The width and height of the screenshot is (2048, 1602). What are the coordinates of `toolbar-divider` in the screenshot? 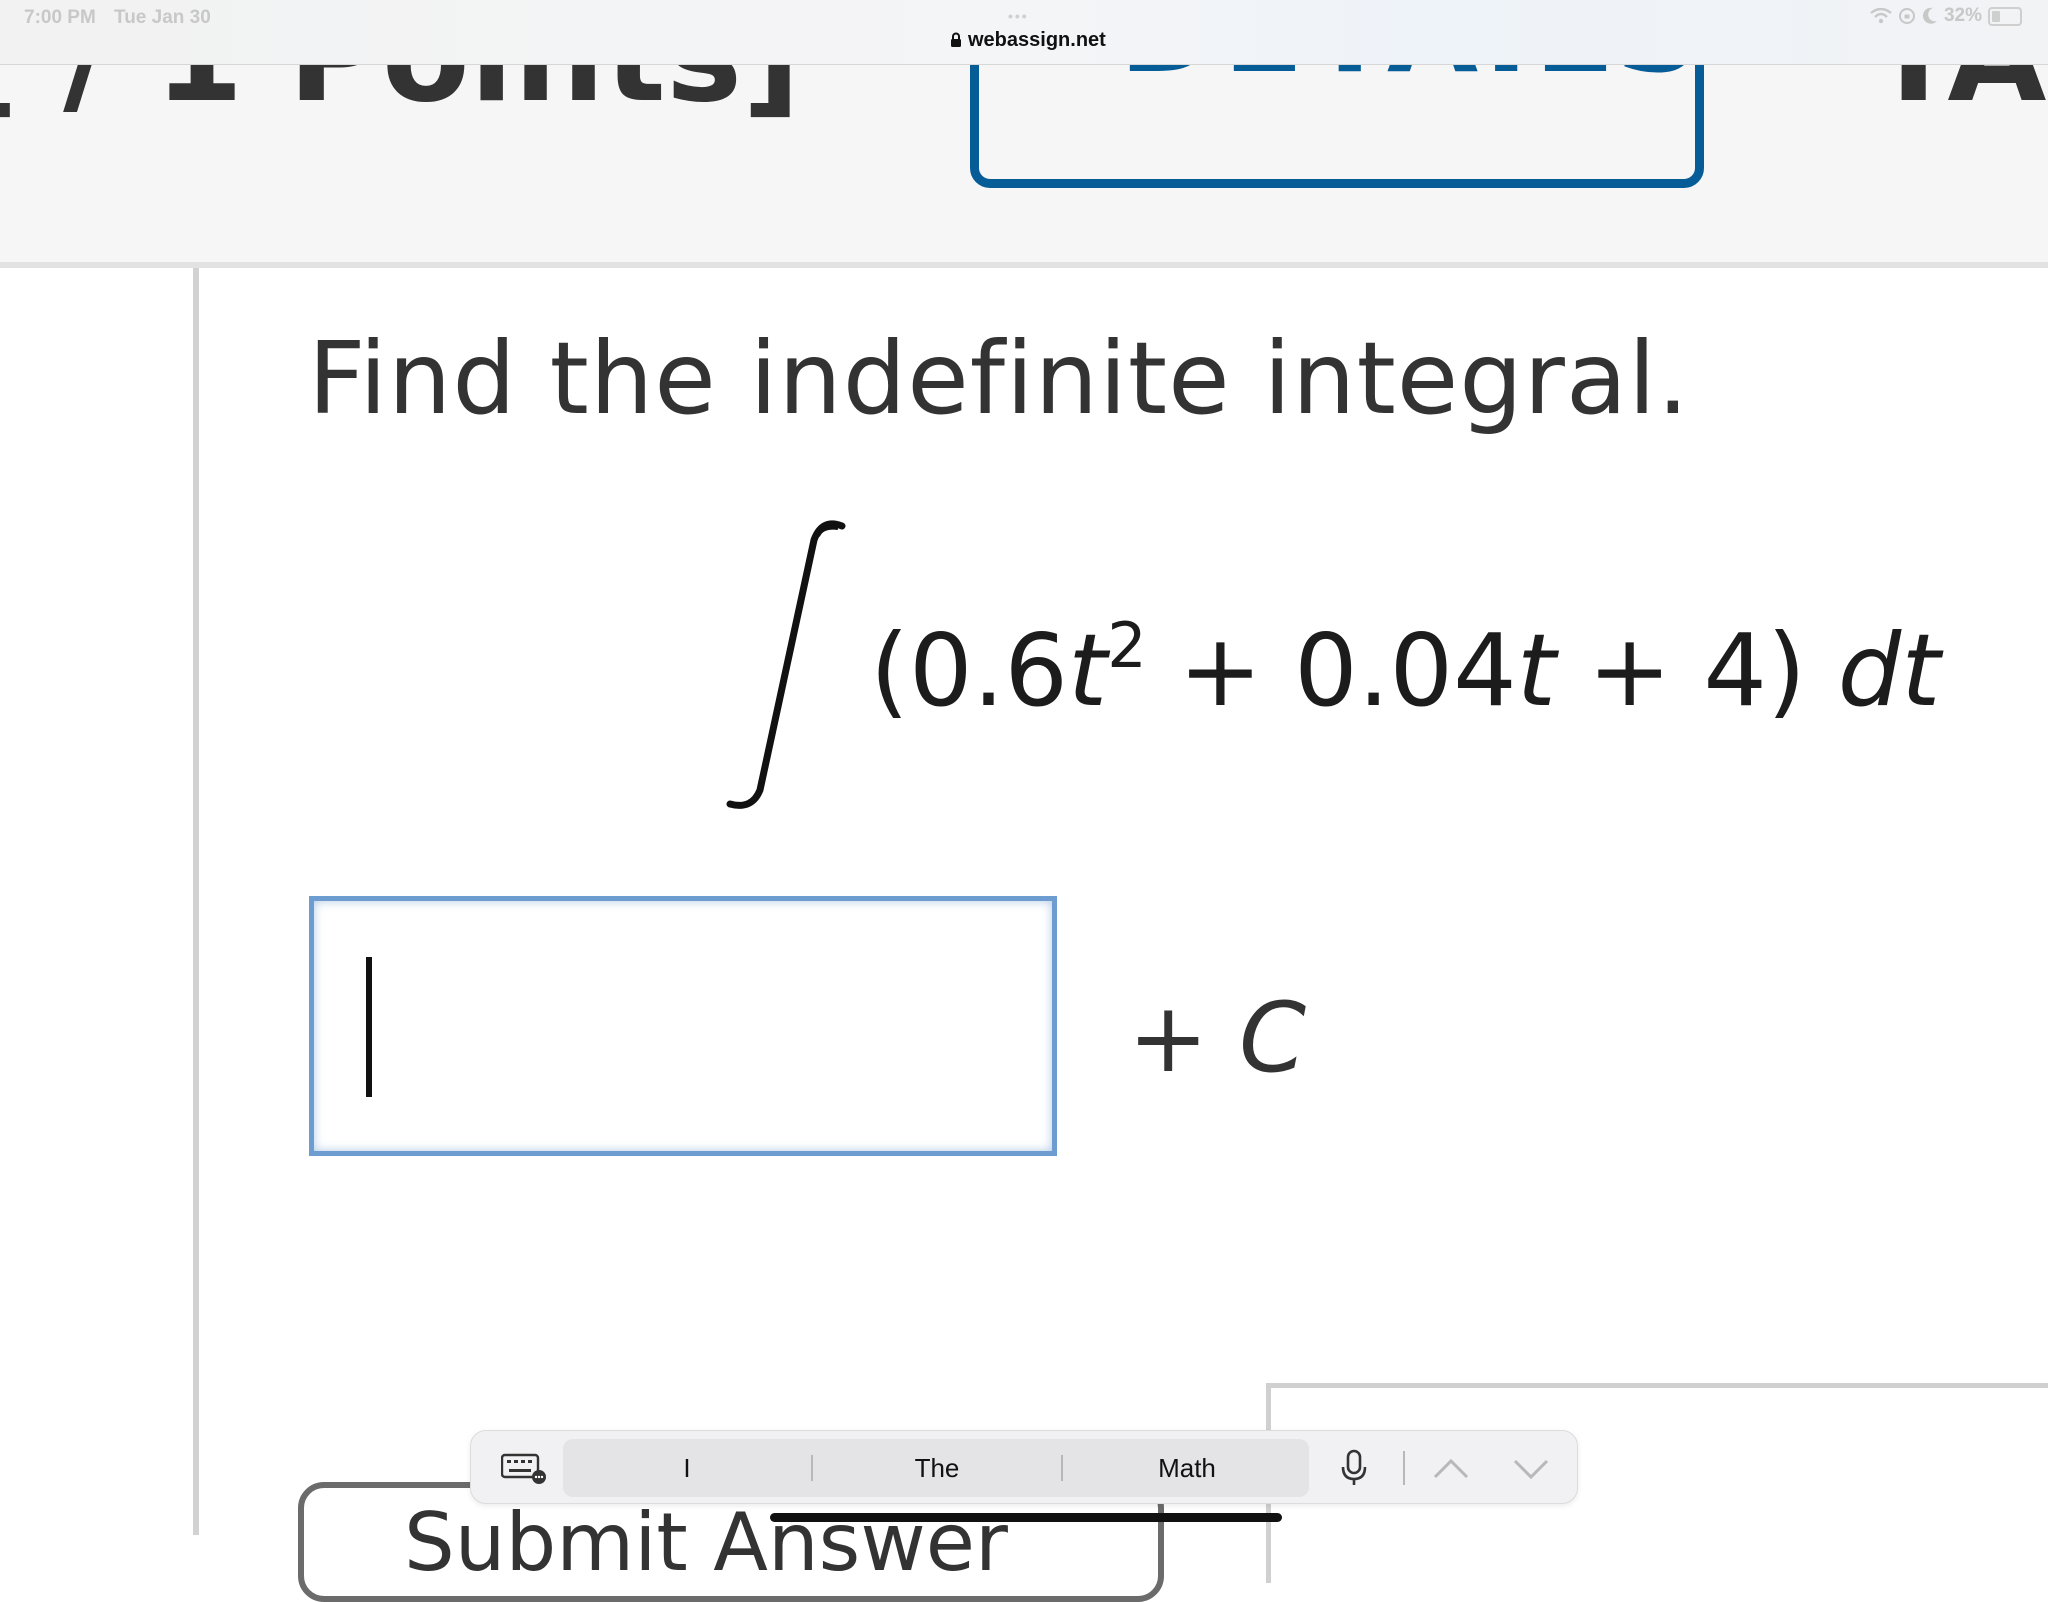 It's located at (1404, 1468).